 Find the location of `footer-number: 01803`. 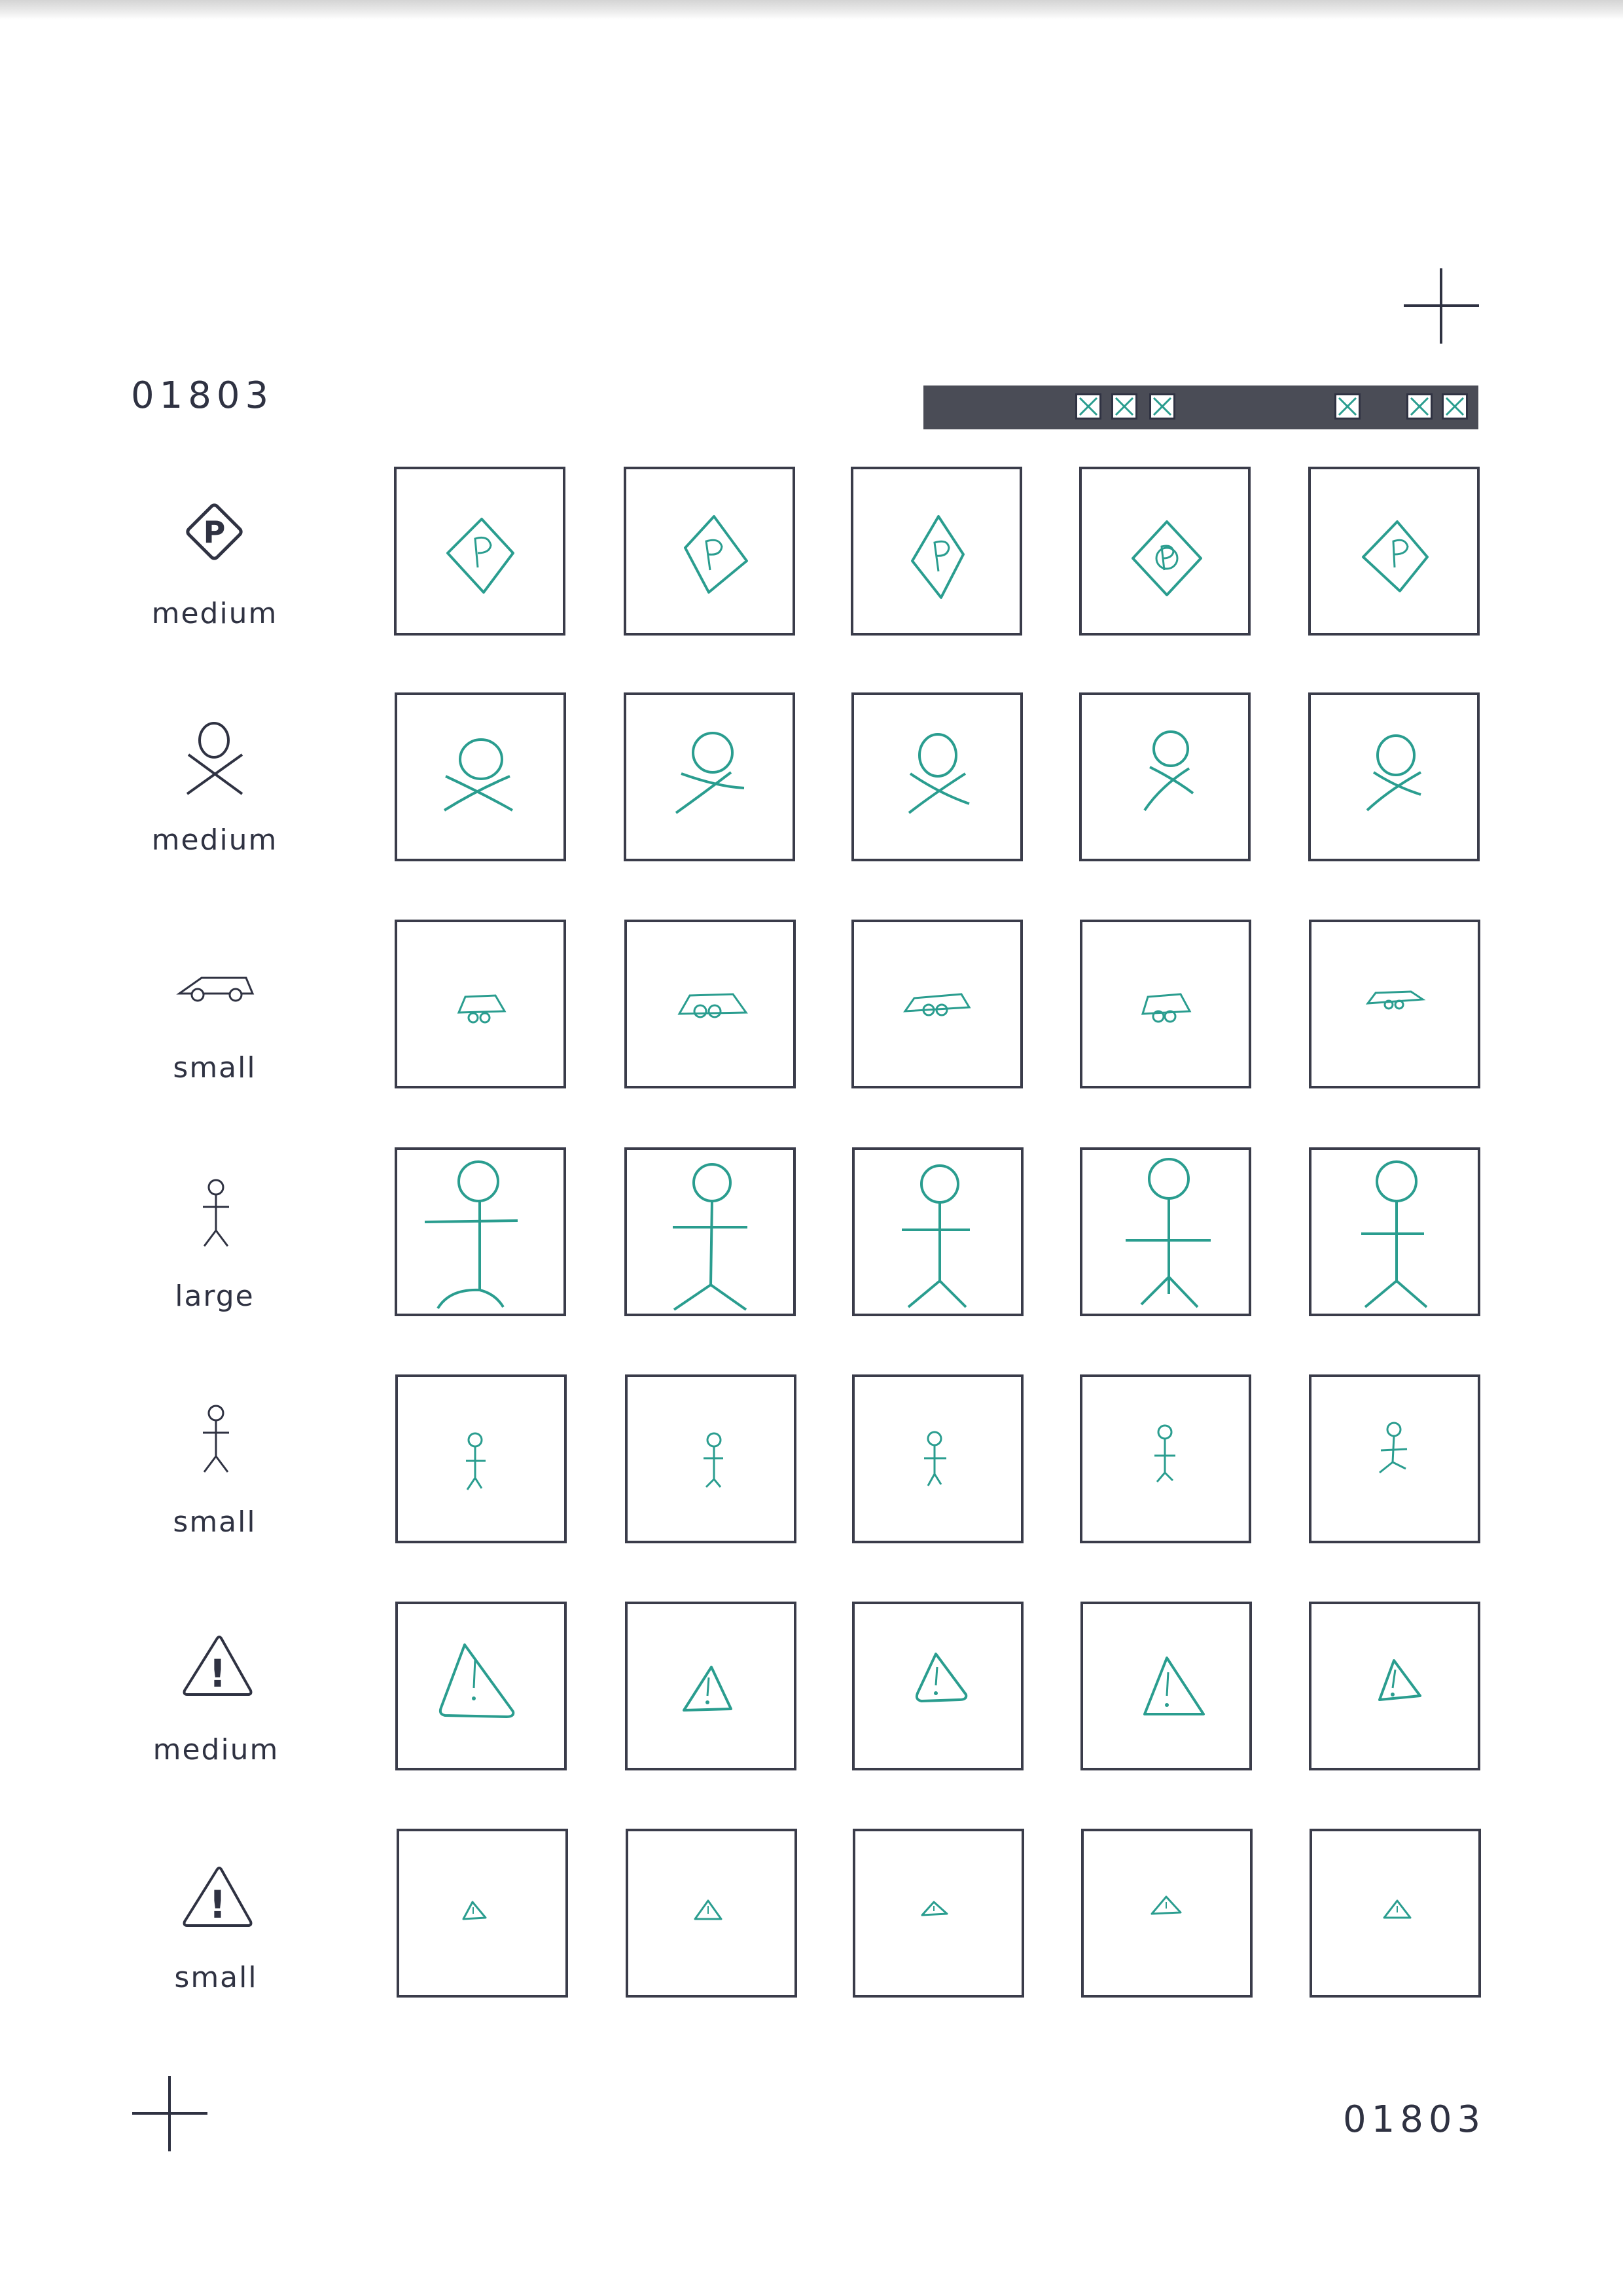

footer-number: 01803 is located at coordinates (1414, 2119).